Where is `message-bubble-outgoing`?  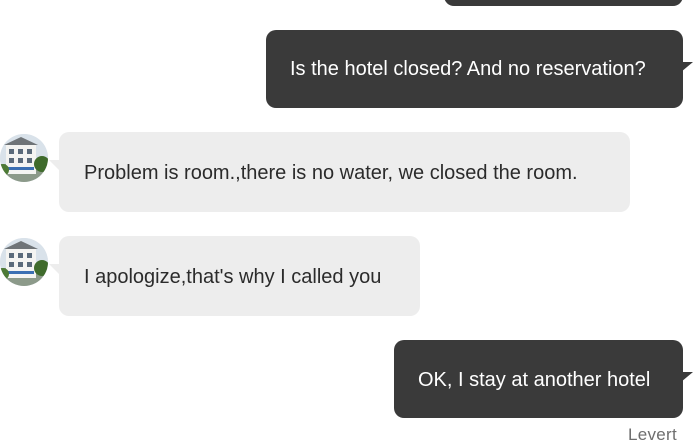
message-bubble-outgoing is located at coordinates (563, 3).